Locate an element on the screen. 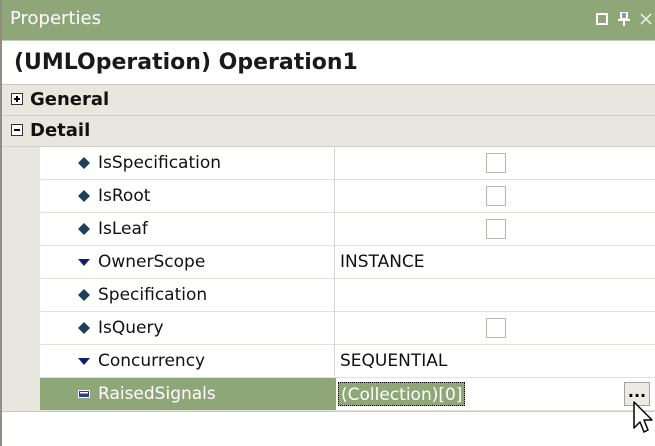 The width and height of the screenshot is (655, 446). object-header: (UMLOperation) Operation1 is located at coordinates (328, 62).